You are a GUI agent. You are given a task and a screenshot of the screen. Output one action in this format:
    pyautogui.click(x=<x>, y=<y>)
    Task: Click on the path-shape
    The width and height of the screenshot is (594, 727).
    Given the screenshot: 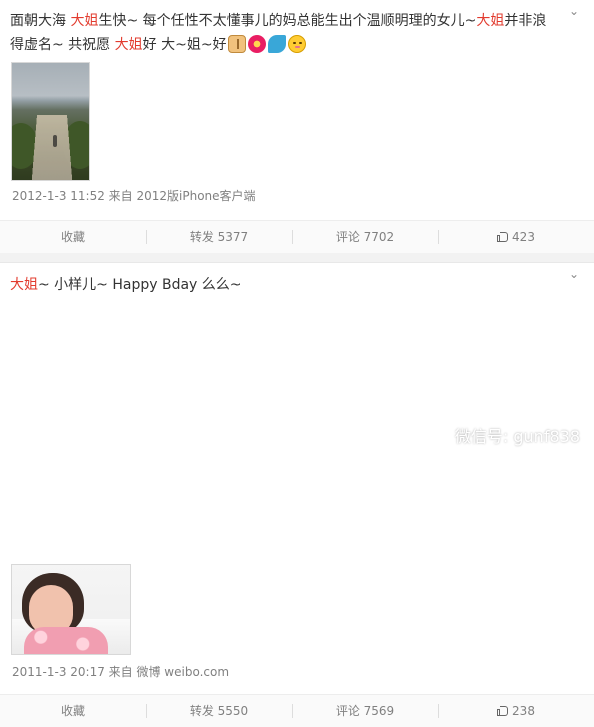 What is the action you would take?
    pyautogui.click(x=52, y=147)
    